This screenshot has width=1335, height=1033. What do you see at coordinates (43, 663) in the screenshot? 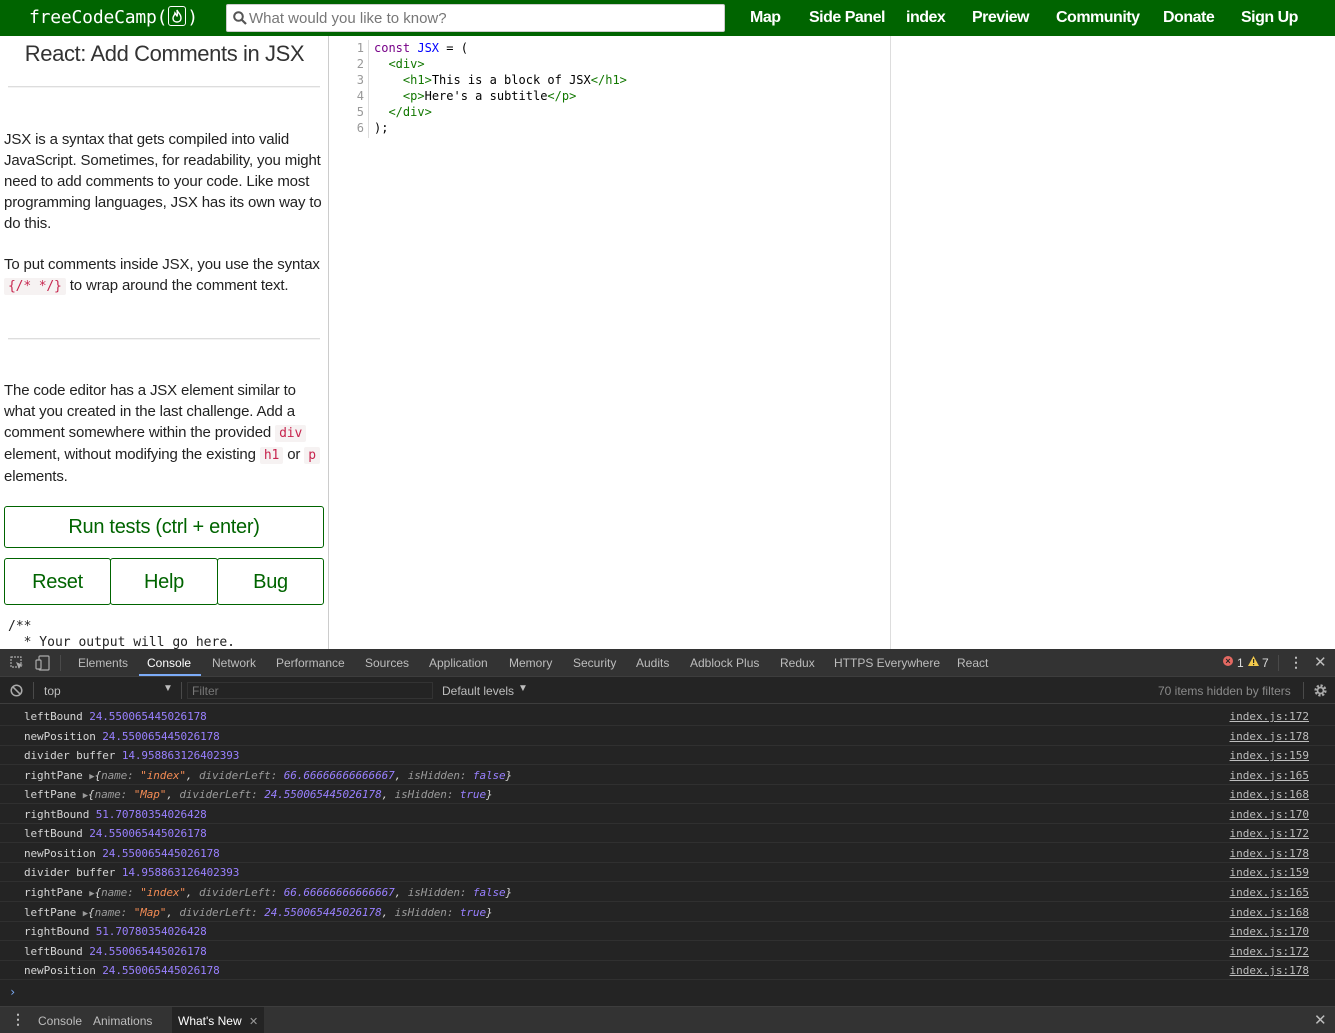
I see `device-toolbar-icon` at bounding box center [43, 663].